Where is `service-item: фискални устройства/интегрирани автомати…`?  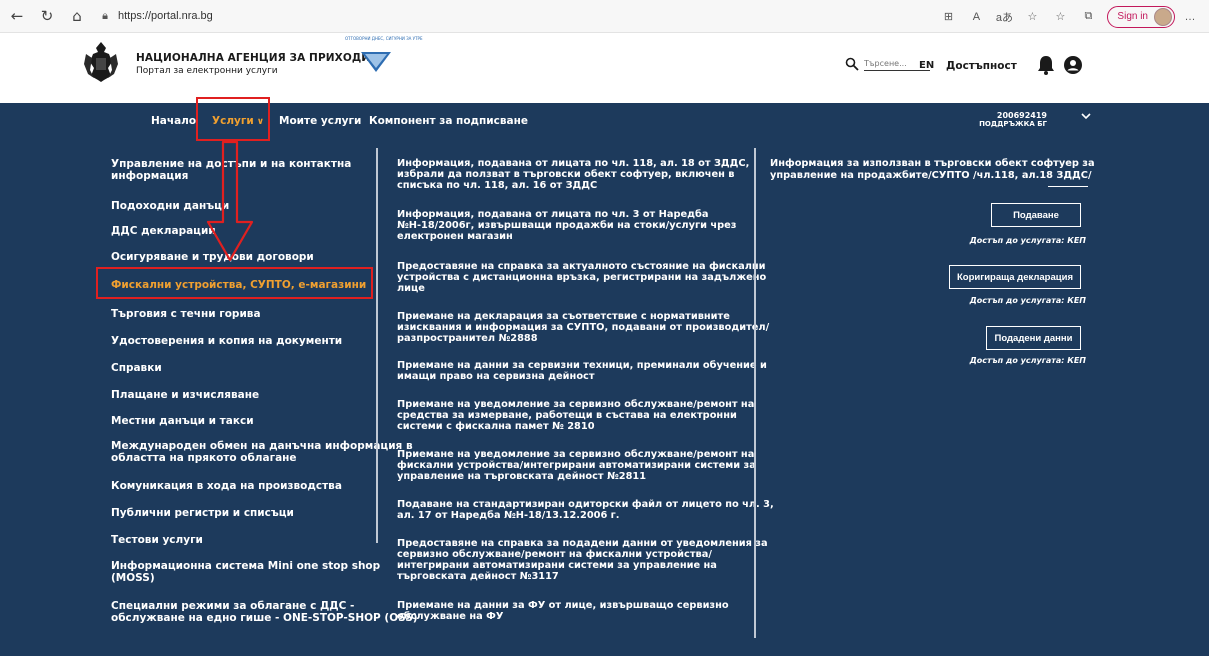 service-item: фискални устройства/интегрирани автомати… is located at coordinates (576, 466).